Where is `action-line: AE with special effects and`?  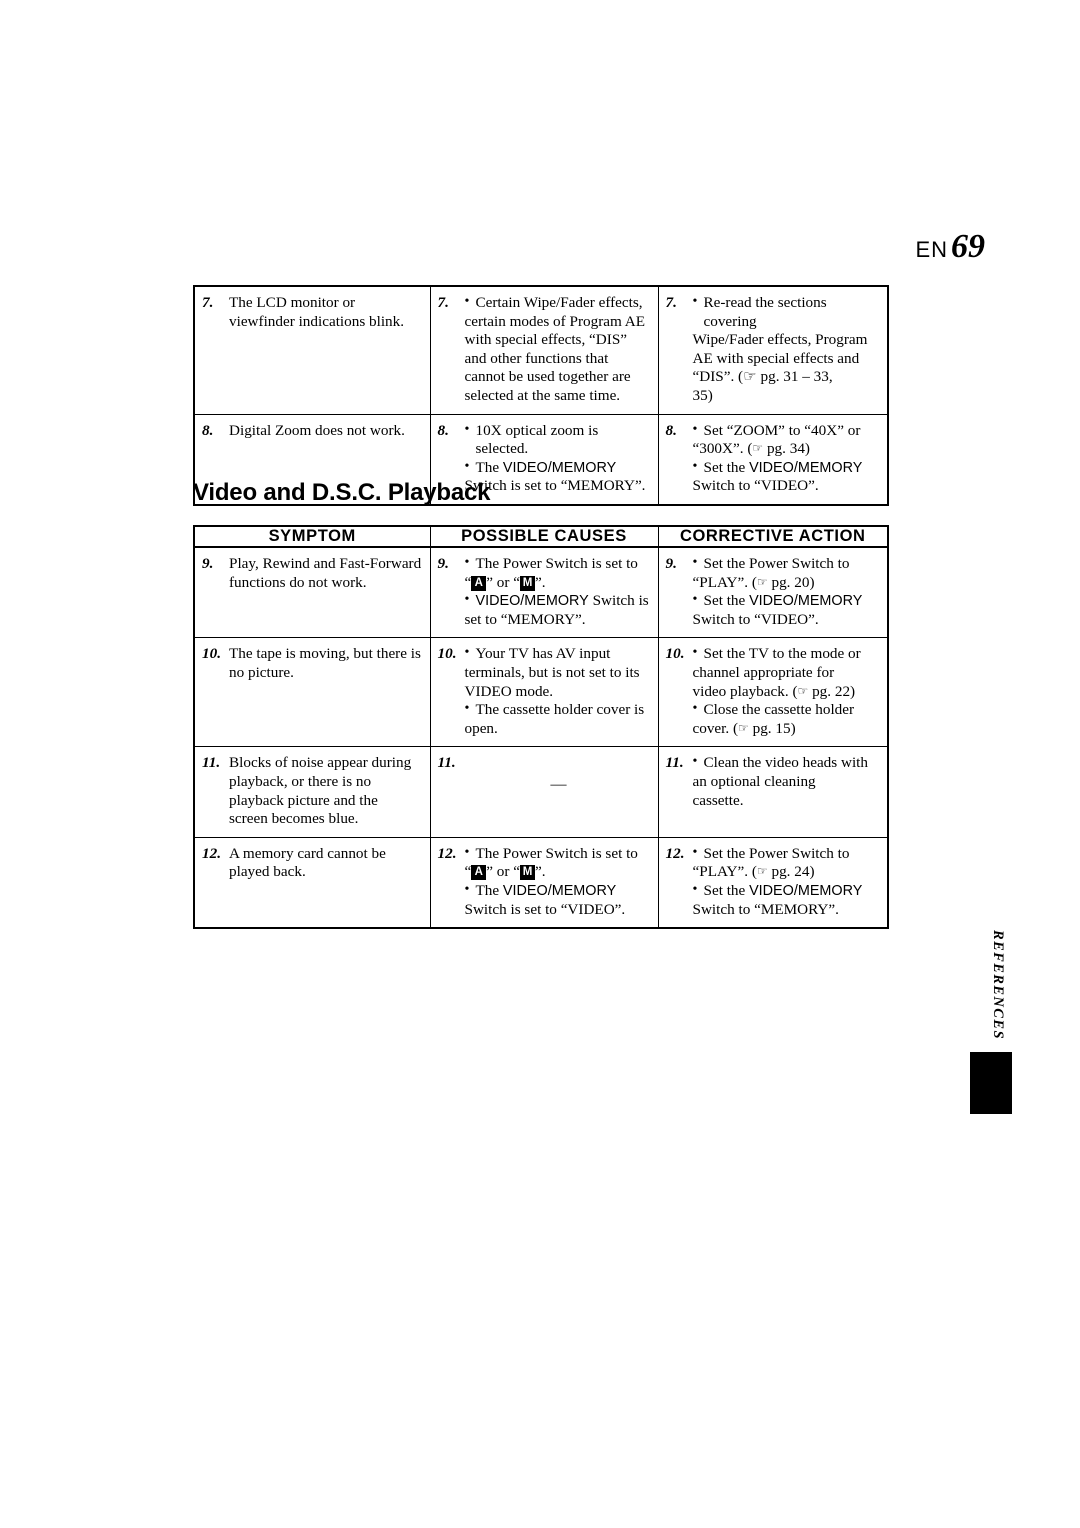 action-line: AE with special effects and is located at coordinates (776, 358).